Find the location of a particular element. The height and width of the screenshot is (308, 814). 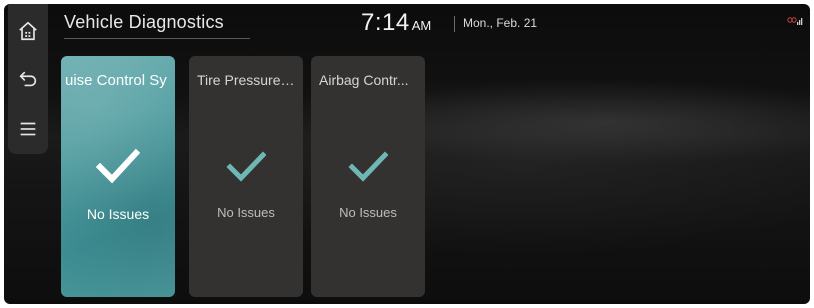

home-icon is located at coordinates (28, 31).